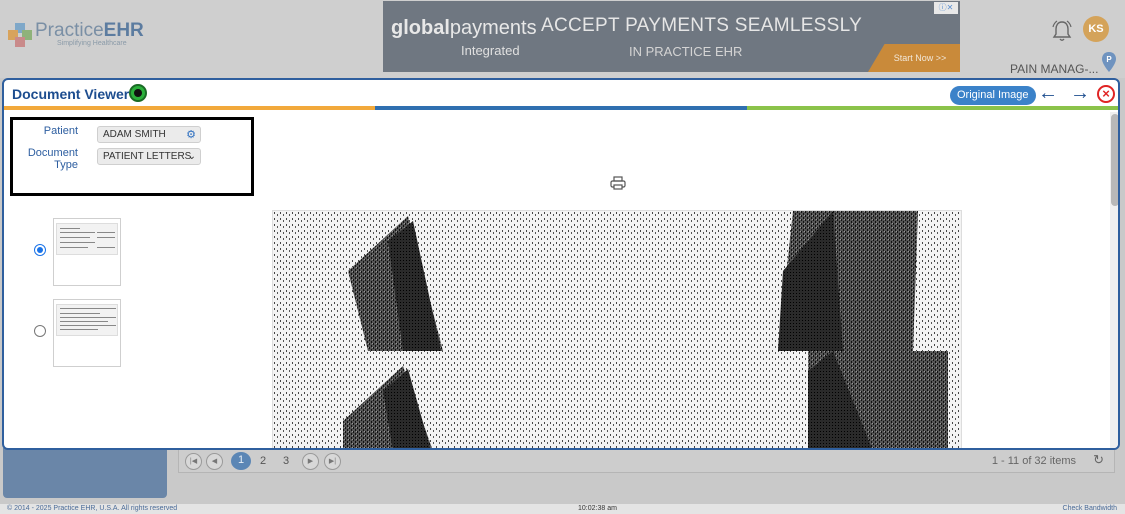  I want to click on document-type-label-2: Type, so click(66, 165).